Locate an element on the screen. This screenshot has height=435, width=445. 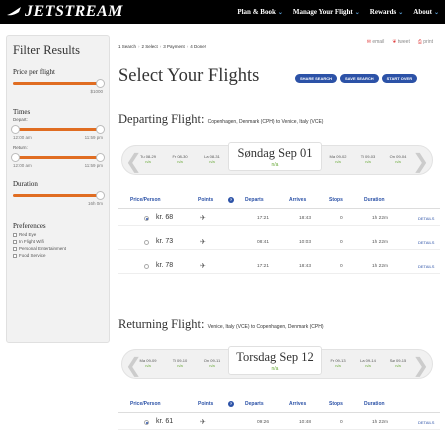
email-link: ✉ email is located at coordinates (376, 42).